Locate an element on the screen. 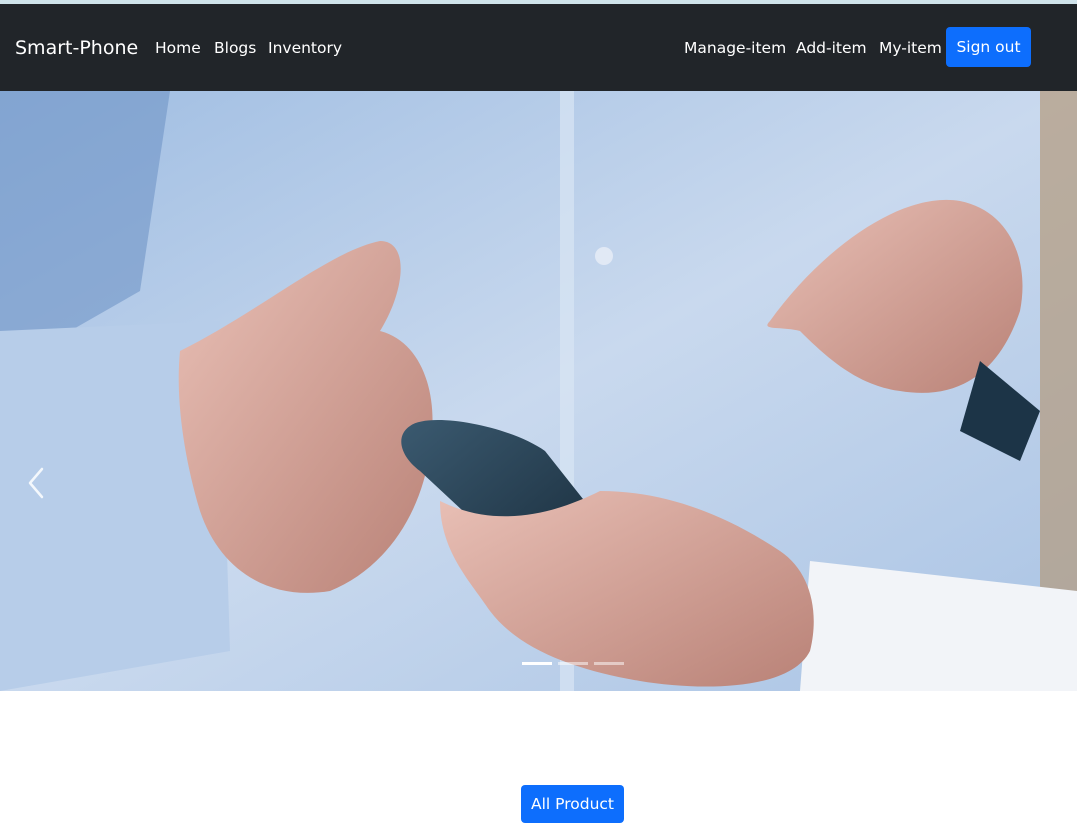 The image size is (1077, 832). chevron-left-icon is located at coordinates (36, 483).